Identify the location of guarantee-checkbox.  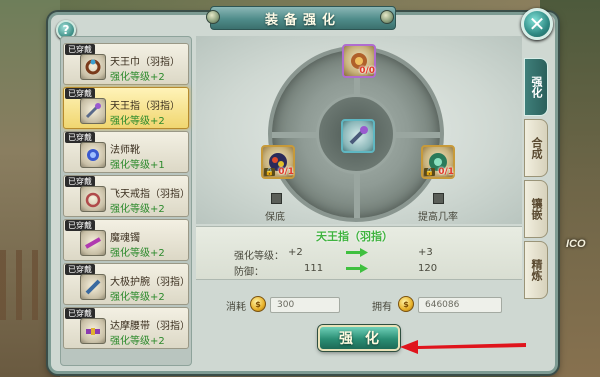
(276, 198).